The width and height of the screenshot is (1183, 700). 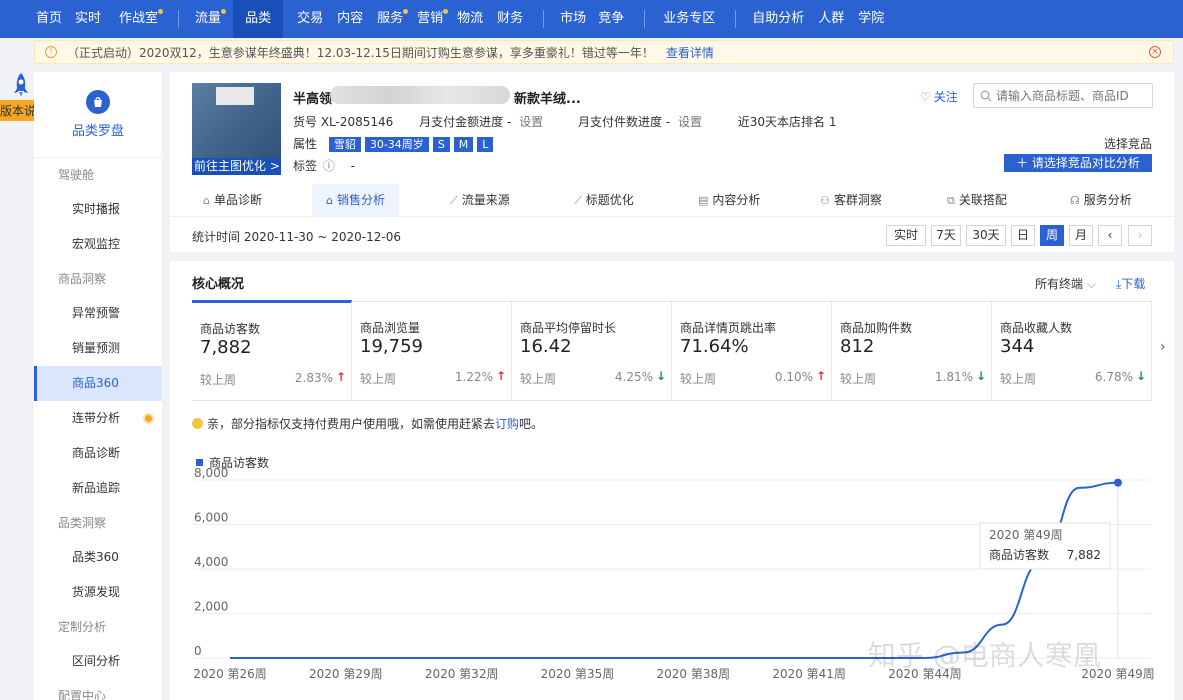 What do you see at coordinates (906, 235) in the screenshot?
I see `period-button: 实时` at bounding box center [906, 235].